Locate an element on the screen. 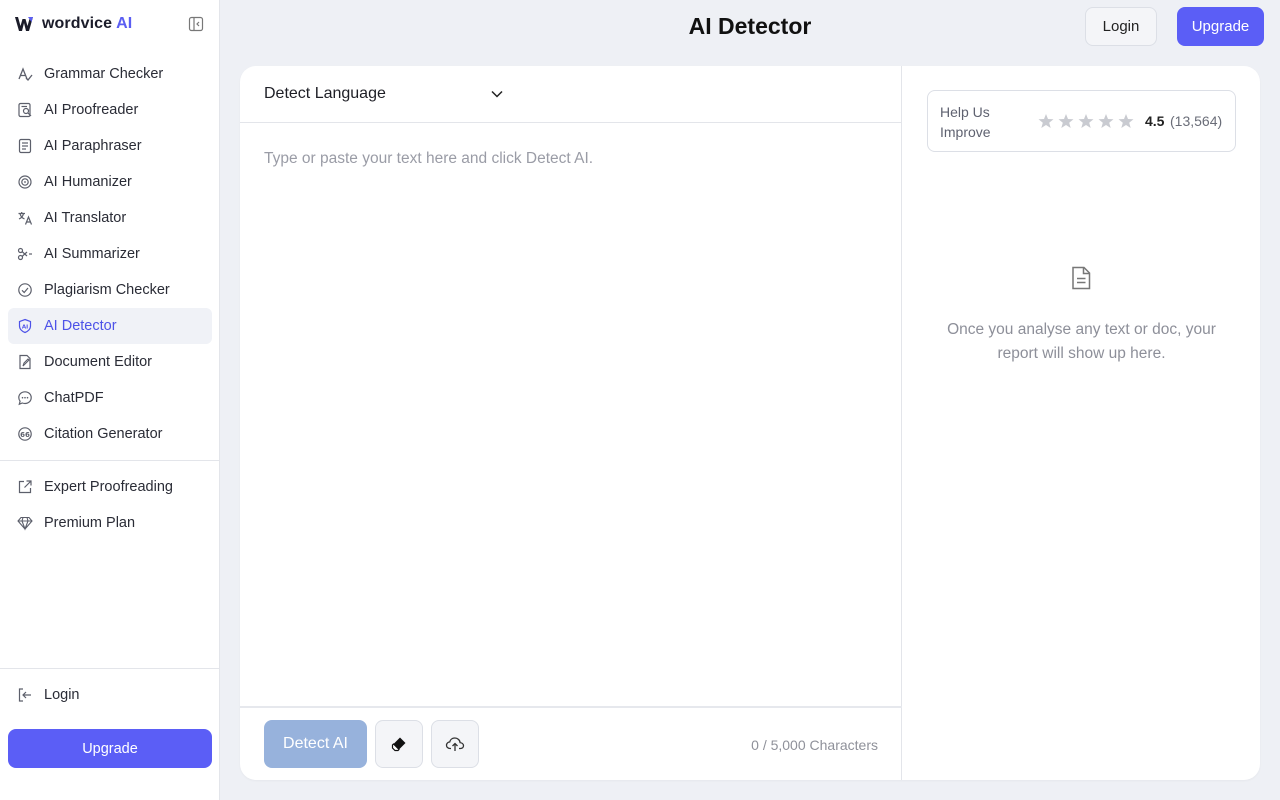  sidebar-item-label: ChatPDF is located at coordinates (74, 398).